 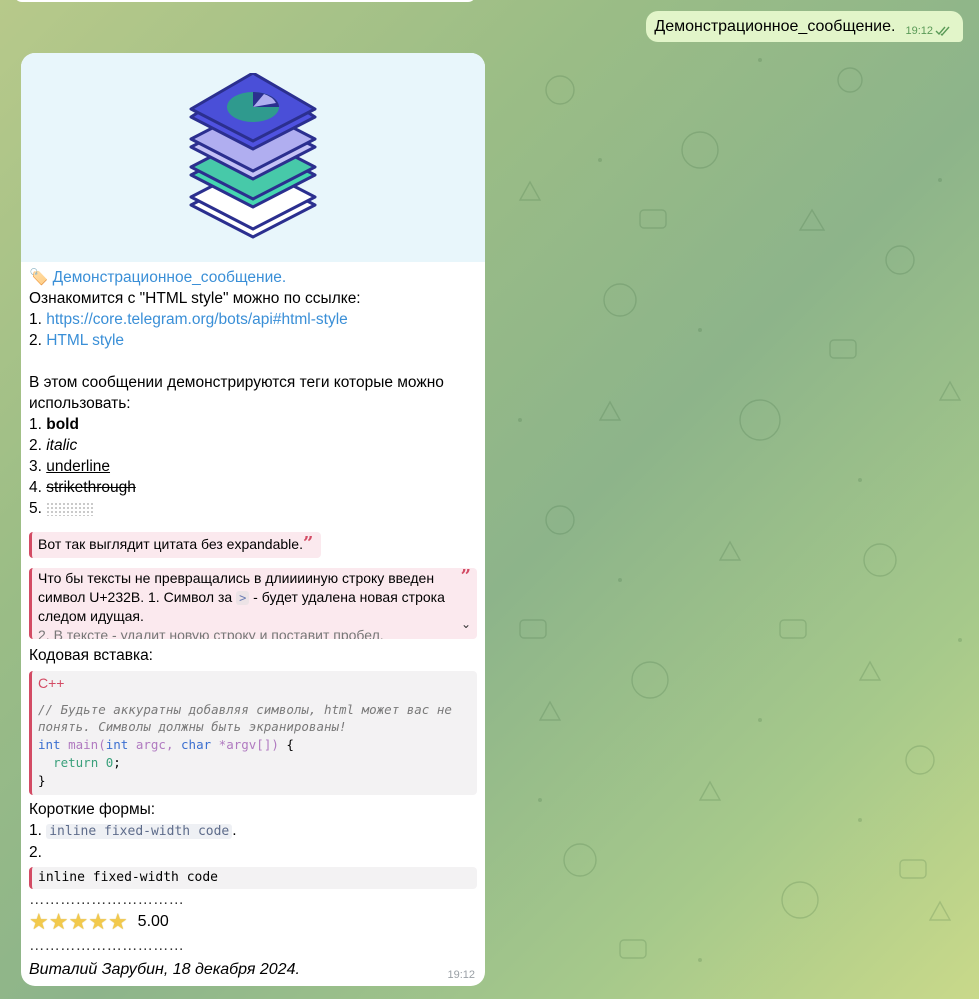 What do you see at coordinates (253, 445) in the screenshot?
I see `tag-item-italic: 2. italic` at bounding box center [253, 445].